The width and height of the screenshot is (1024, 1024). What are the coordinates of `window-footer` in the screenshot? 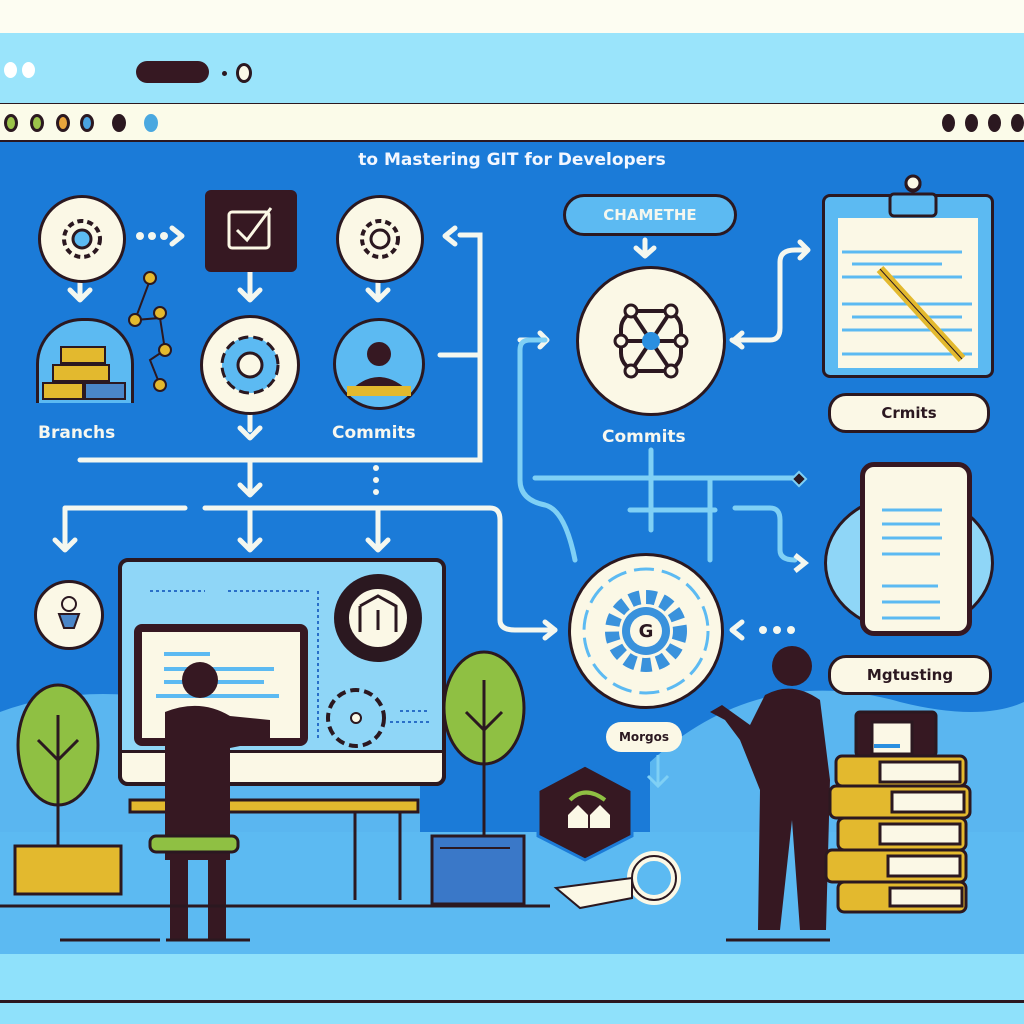 It's located at (512, 989).